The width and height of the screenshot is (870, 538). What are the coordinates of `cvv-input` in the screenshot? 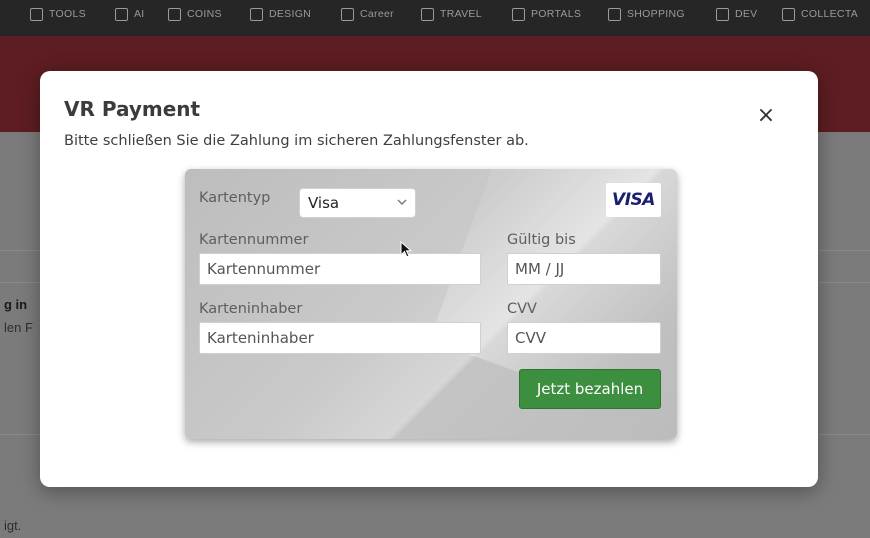 It's located at (584, 338).